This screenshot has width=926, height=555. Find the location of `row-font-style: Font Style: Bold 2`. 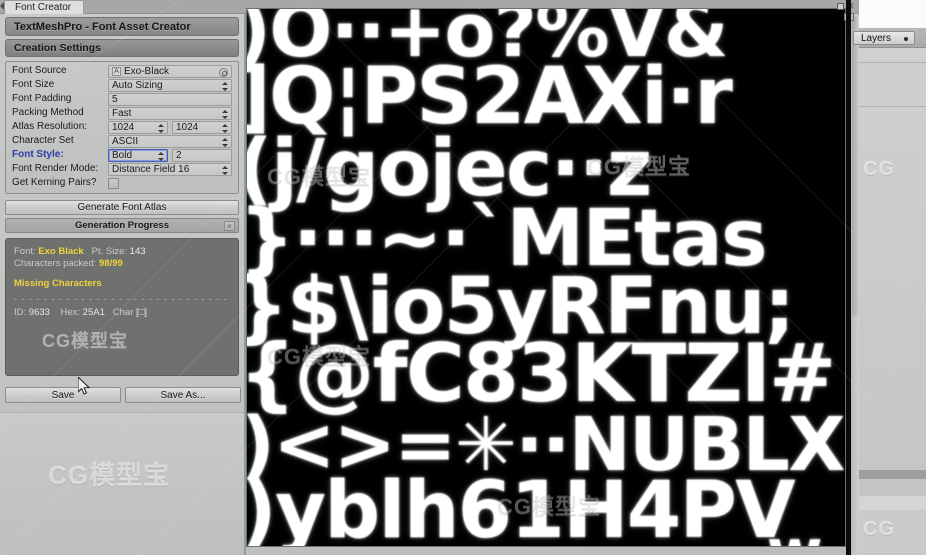

row-font-style: Font Style: Bold 2 is located at coordinates (122, 155).